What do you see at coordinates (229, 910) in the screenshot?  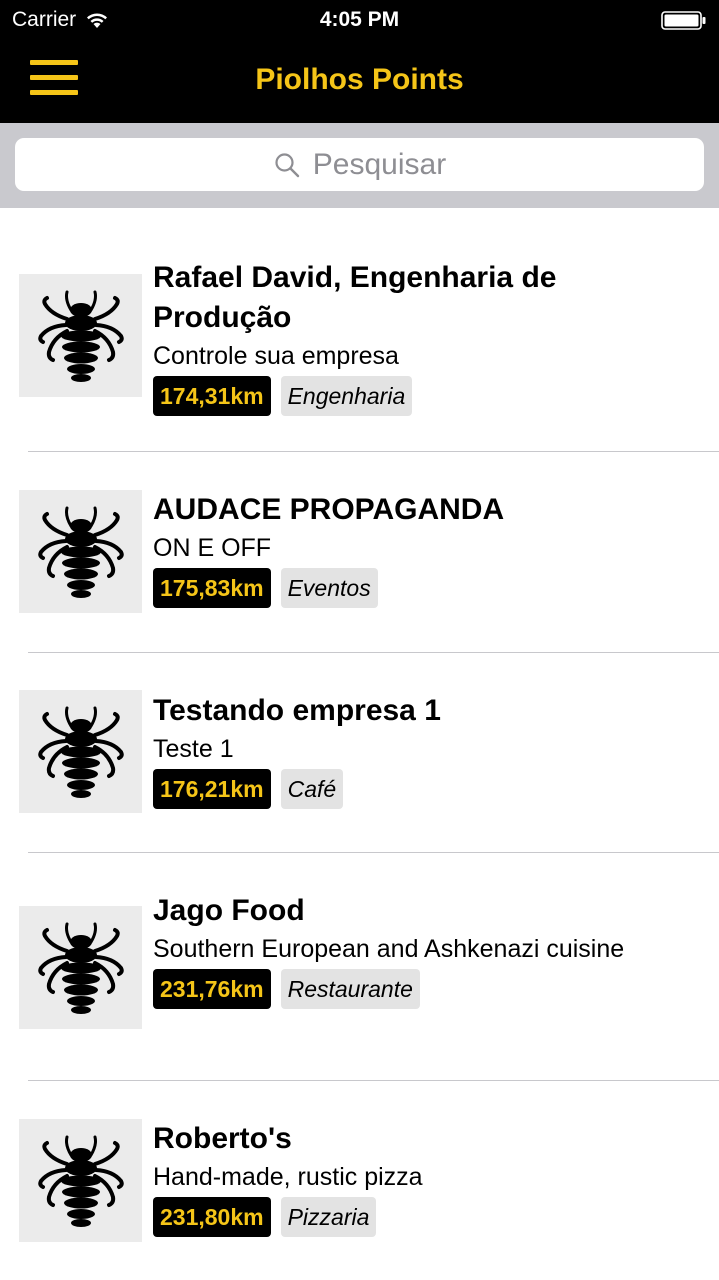 I see `item-title: Jago Food` at bounding box center [229, 910].